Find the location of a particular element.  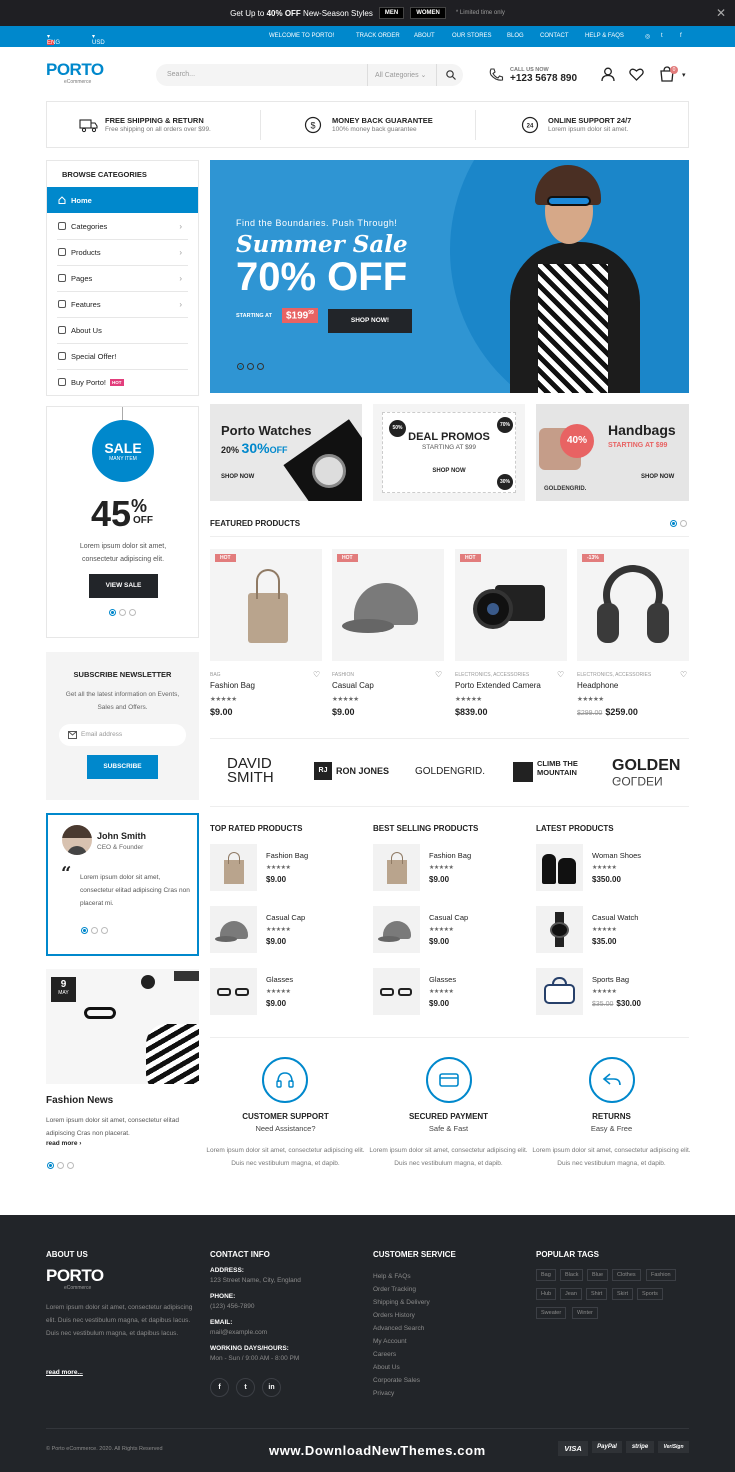

sidebar-item-buy-porto: Buy Porto! HOT is located at coordinates (122, 382).